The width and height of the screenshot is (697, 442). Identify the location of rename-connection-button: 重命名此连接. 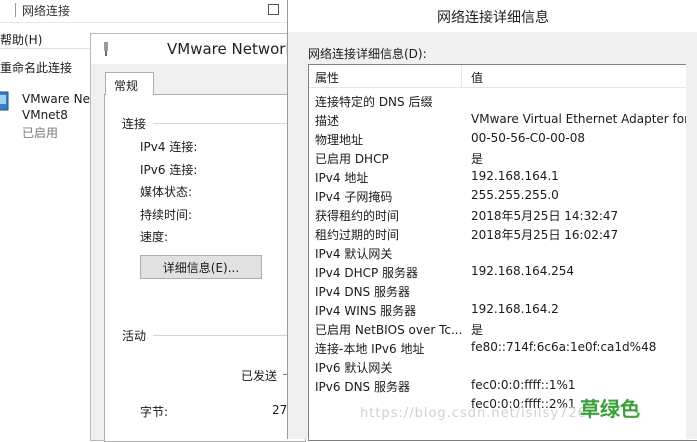
(36, 67).